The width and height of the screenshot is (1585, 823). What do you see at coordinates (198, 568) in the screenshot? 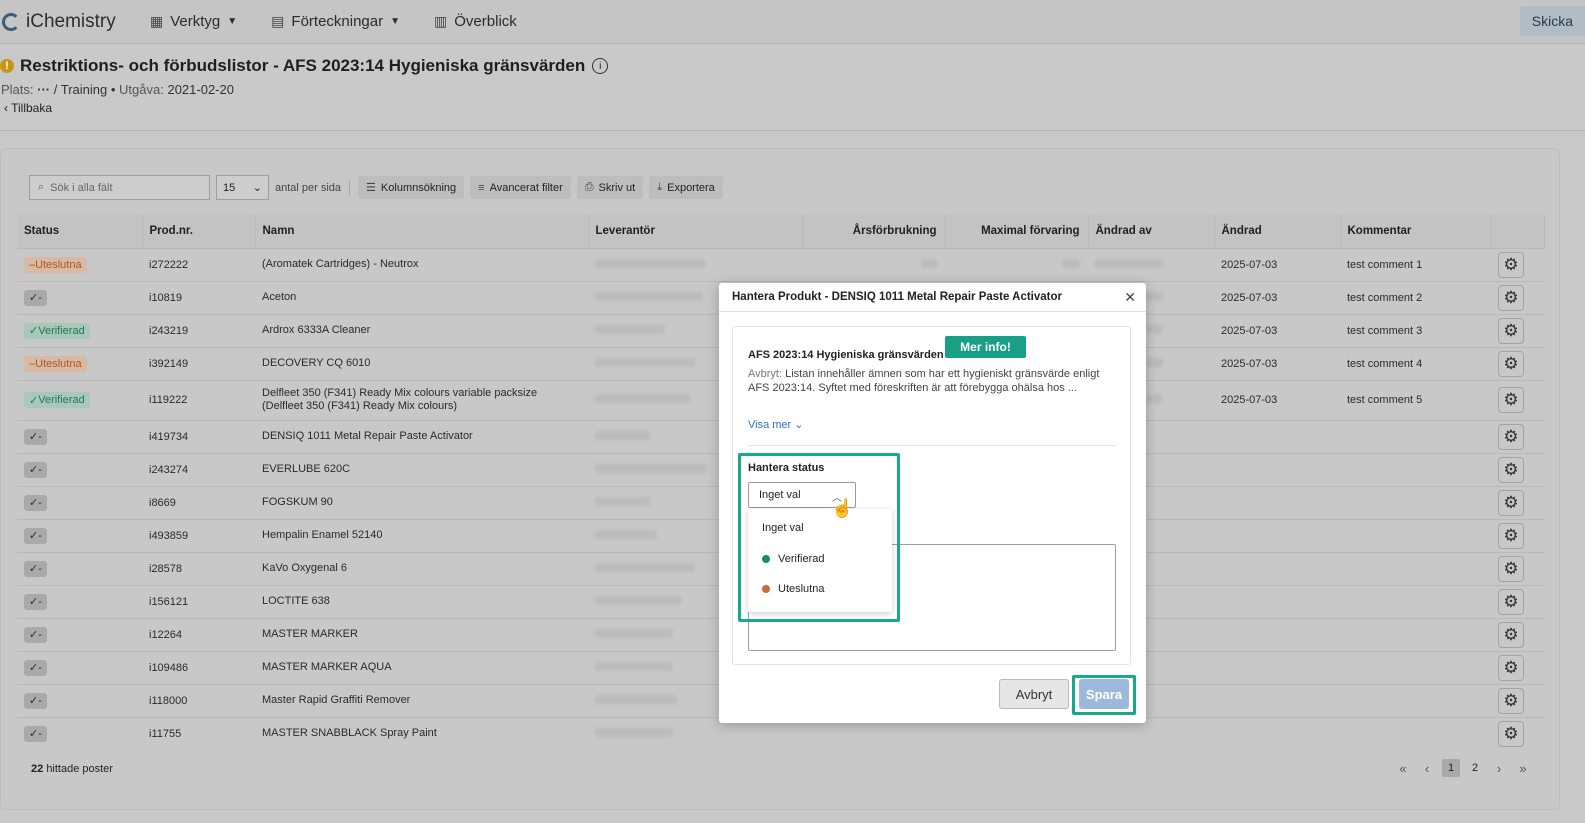
I see `prodnr-cell: i28578` at bounding box center [198, 568].